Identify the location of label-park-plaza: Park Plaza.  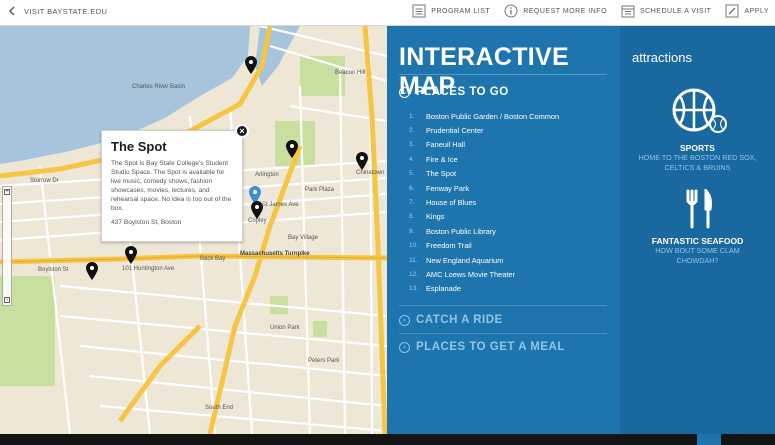
(320, 190).